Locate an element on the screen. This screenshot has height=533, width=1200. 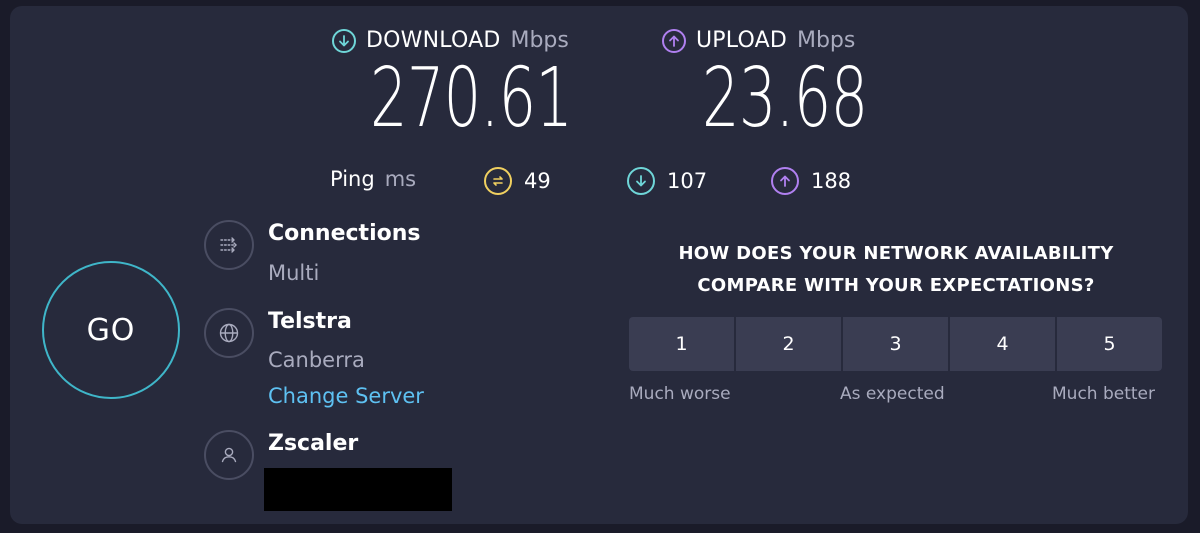
download-value: 270.61 is located at coordinates (471, 98).